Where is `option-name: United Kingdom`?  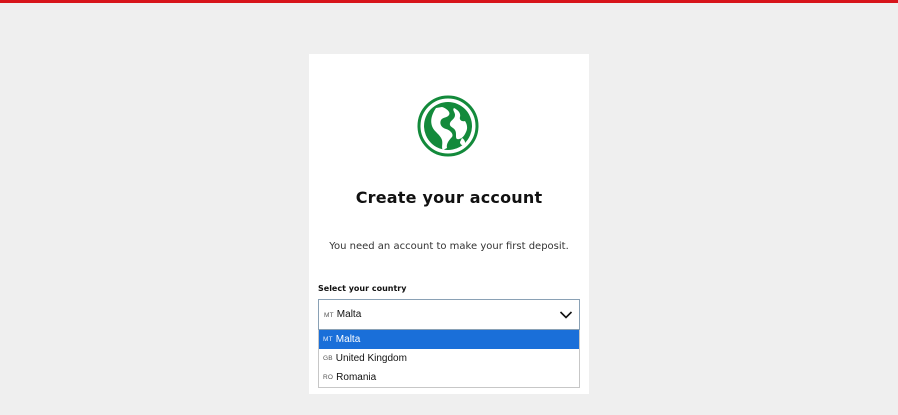
option-name: United Kingdom is located at coordinates (371, 358).